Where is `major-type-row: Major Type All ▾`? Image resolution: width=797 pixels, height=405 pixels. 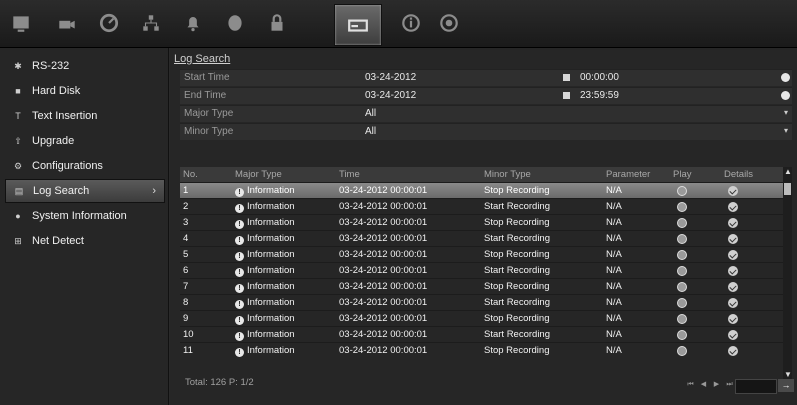
major-type-row: Major Type All ▾ is located at coordinates (486, 113).